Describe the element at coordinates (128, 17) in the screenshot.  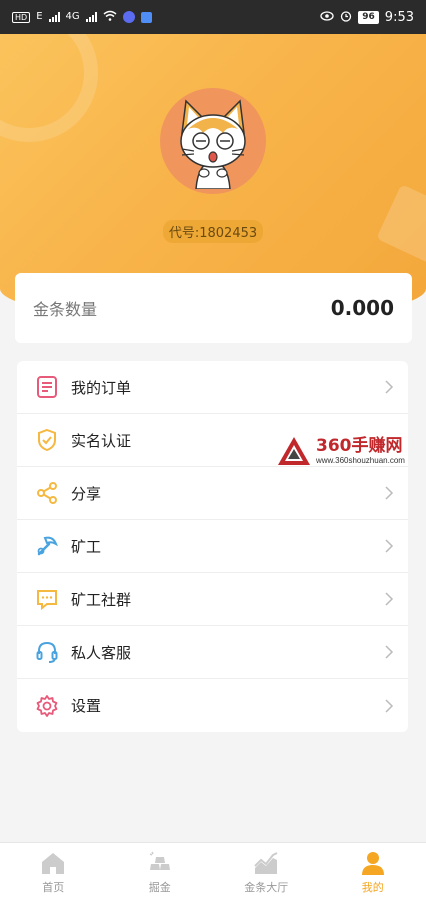
I see `app-notification-icon` at that location.